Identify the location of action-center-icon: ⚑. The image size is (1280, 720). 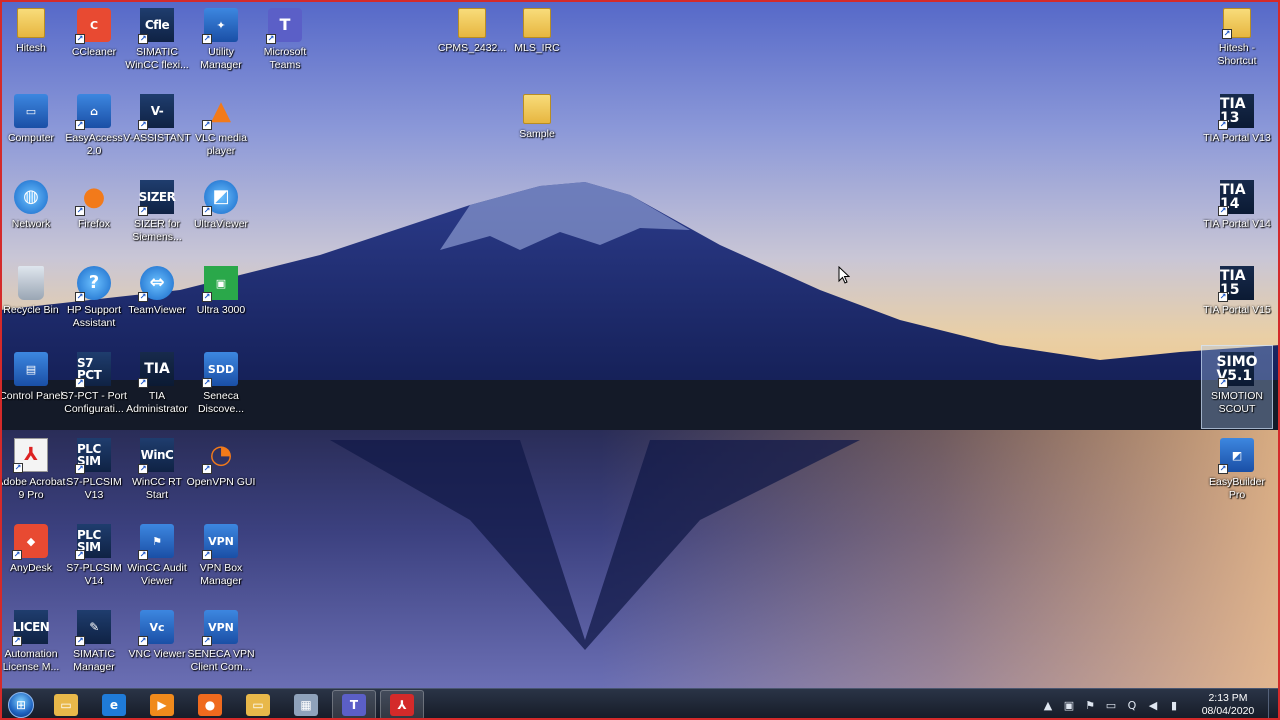
(1090, 705).